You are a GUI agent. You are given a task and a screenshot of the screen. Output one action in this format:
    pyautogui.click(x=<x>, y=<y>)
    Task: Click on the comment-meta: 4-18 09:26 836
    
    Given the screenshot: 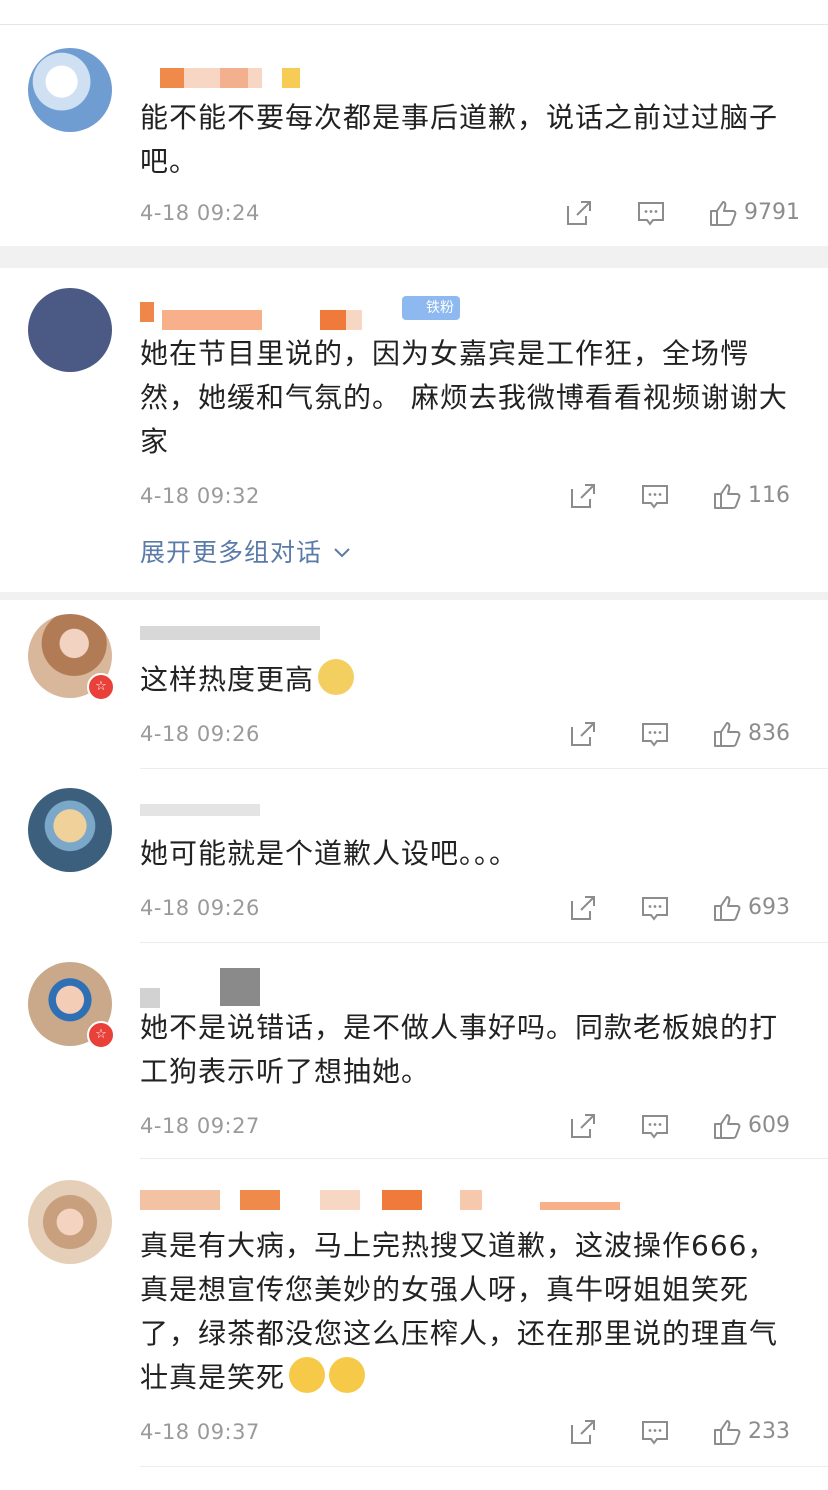 What is the action you would take?
    pyautogui.click(x=470, y=734)
    